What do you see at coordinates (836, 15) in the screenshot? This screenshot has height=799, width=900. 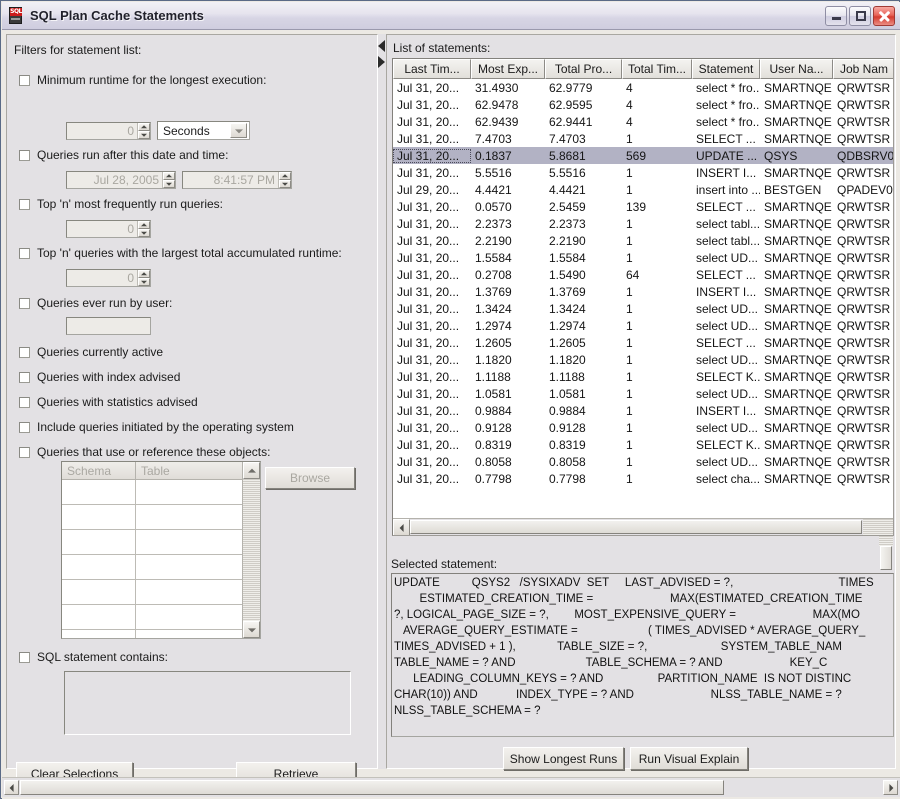 I see `minimize-button` at bounding box center [836, 15].